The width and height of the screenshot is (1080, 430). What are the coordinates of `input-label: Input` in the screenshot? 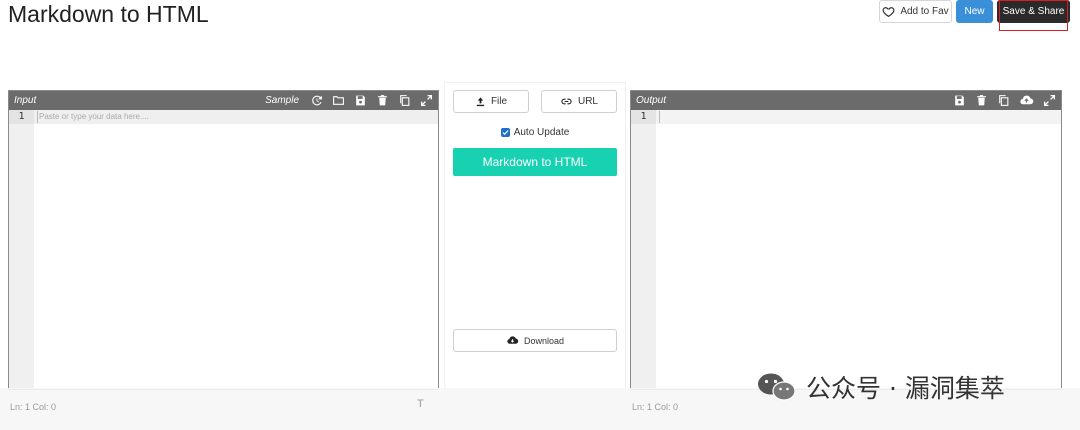 It's located at (25, 100).